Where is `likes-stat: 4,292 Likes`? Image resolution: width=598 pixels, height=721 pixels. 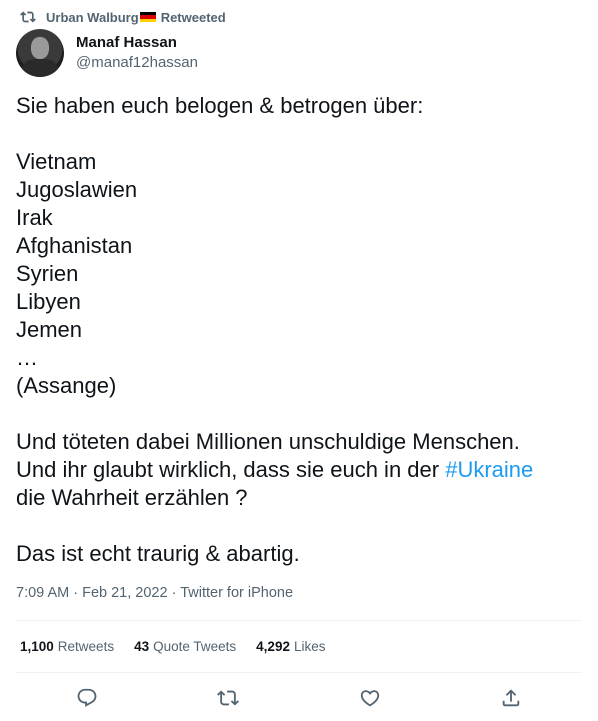
likes-stat: 4,292 Likes is located at coordinates (290, 646).